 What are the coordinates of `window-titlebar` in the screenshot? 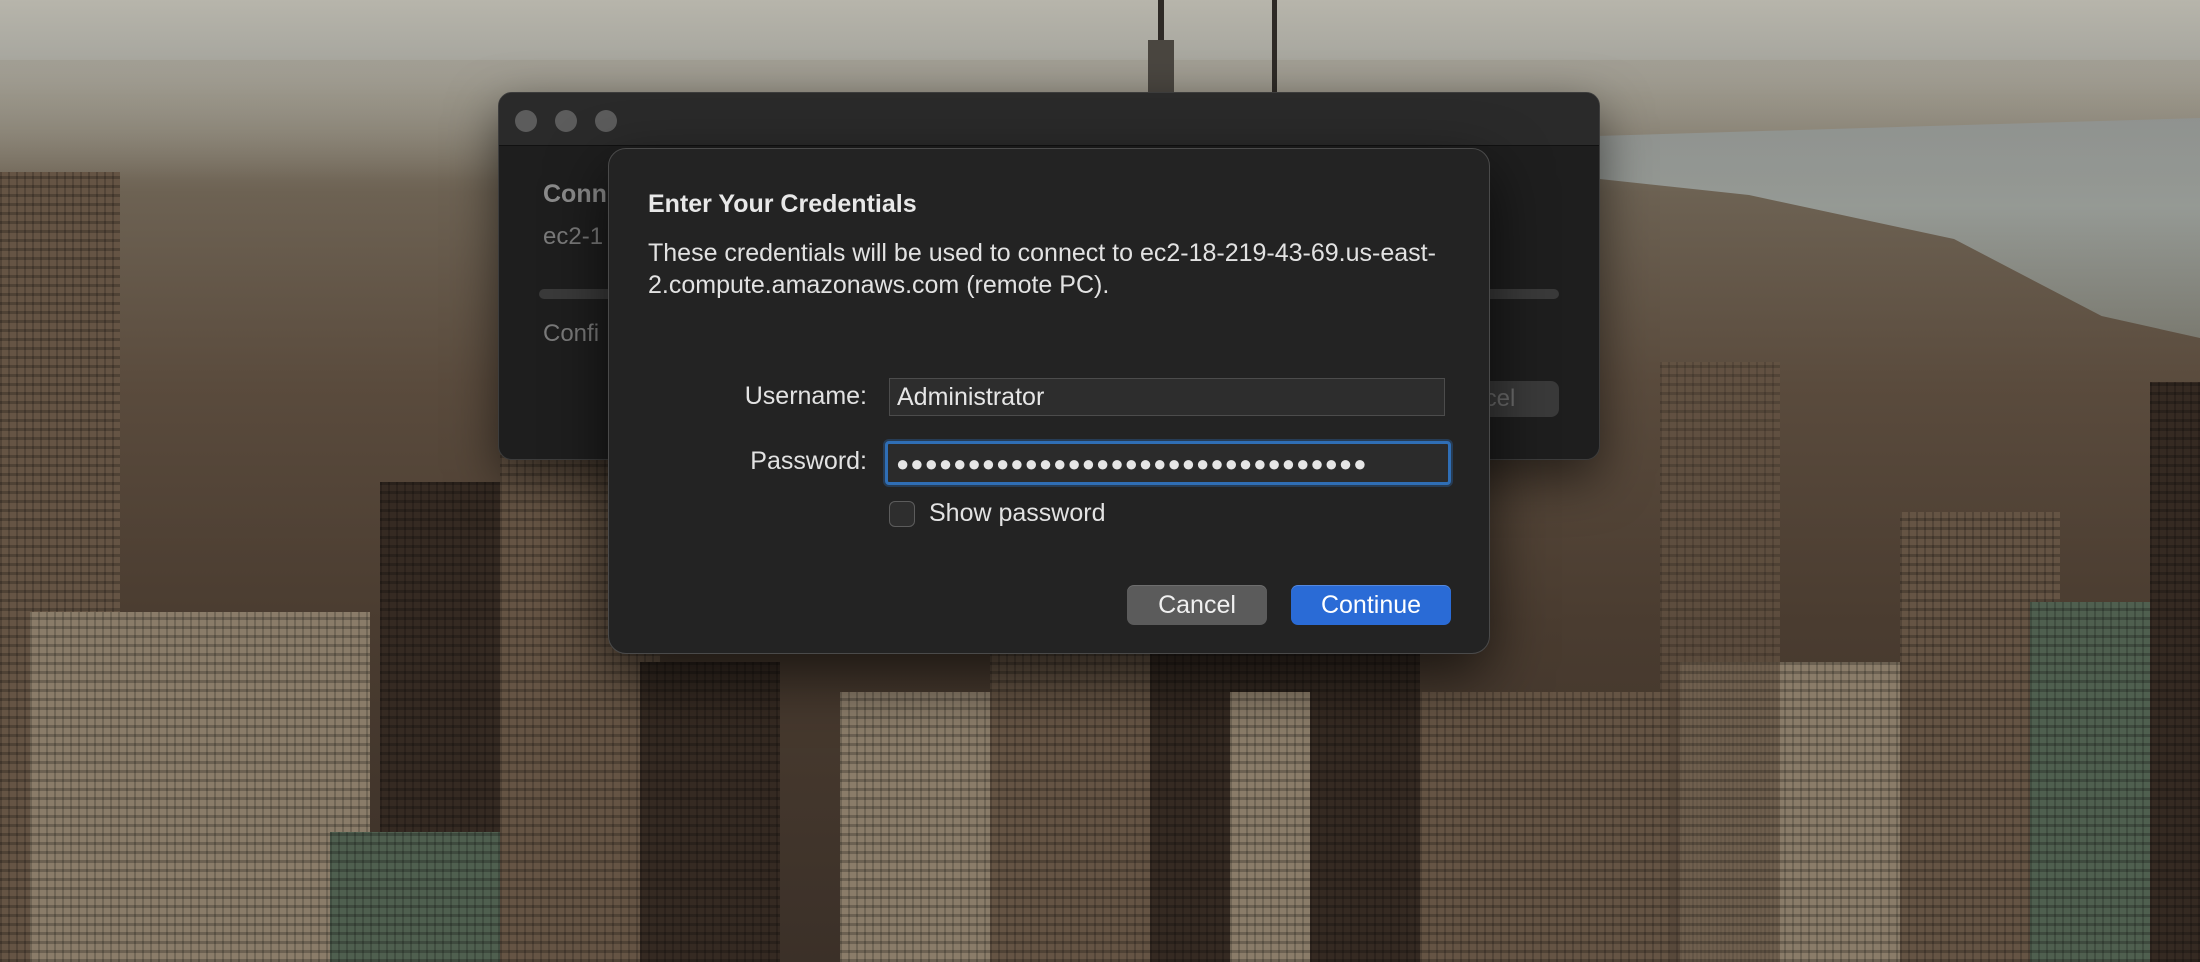 It's located at (1049, 119).